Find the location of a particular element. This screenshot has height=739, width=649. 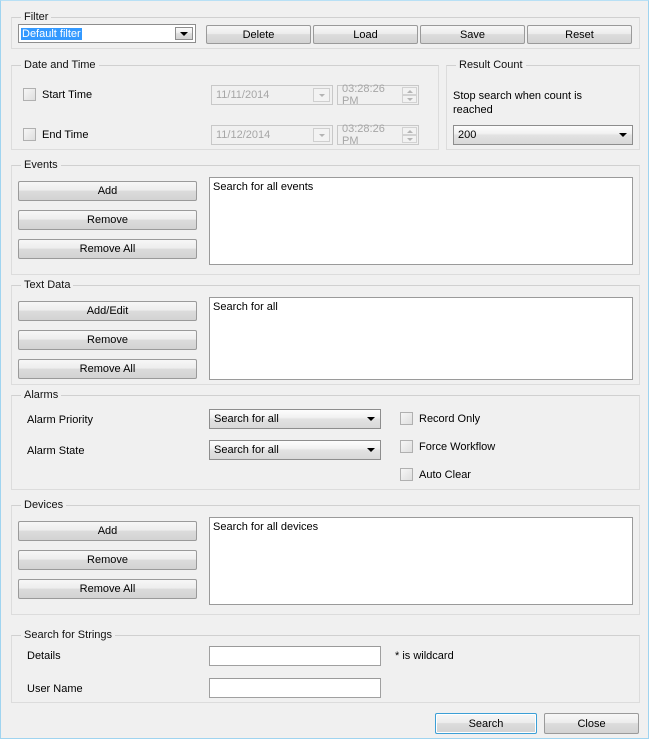

result-count-dropdown-button is located at coordinates (623, 135).